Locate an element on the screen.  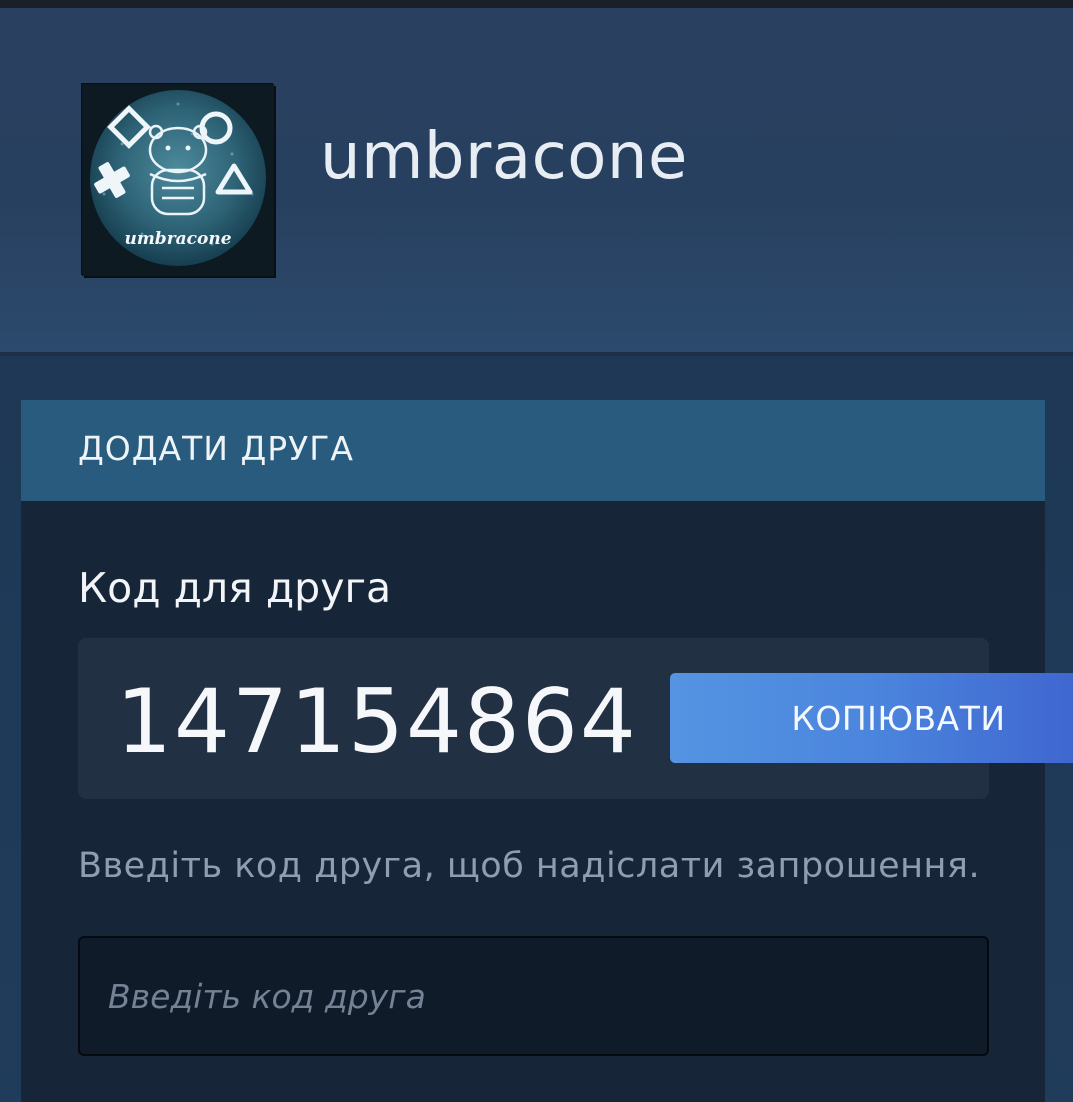
svg-text: umbracone is located at coordinates (177, 239).